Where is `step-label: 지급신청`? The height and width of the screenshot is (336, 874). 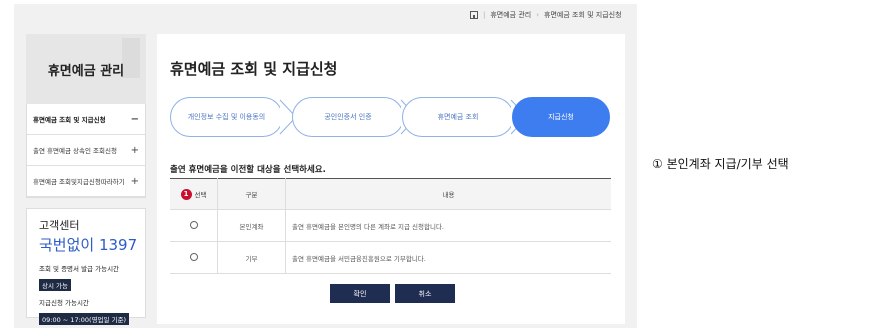
step-label: 지급신청 is located at coordinates (561, 117).